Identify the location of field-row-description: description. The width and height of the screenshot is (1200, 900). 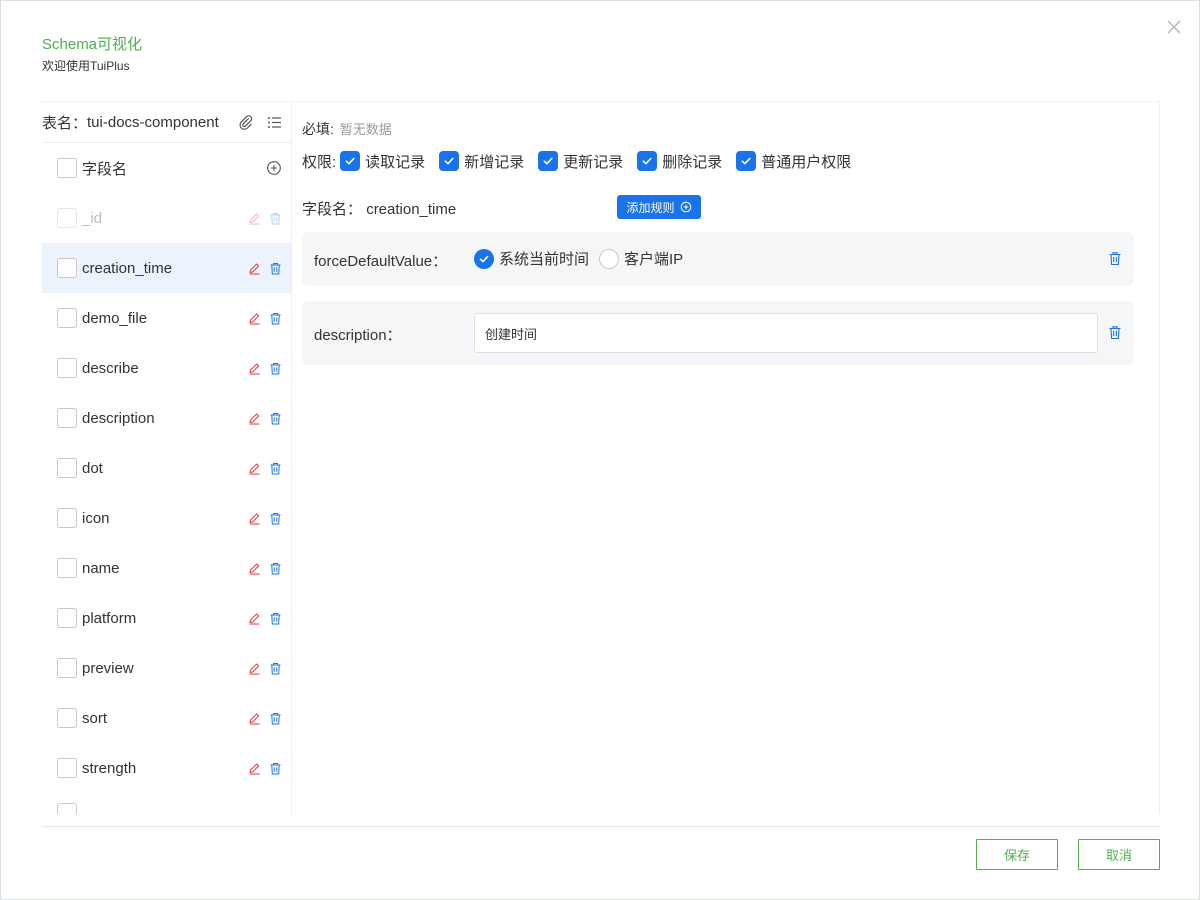
(166, 418).